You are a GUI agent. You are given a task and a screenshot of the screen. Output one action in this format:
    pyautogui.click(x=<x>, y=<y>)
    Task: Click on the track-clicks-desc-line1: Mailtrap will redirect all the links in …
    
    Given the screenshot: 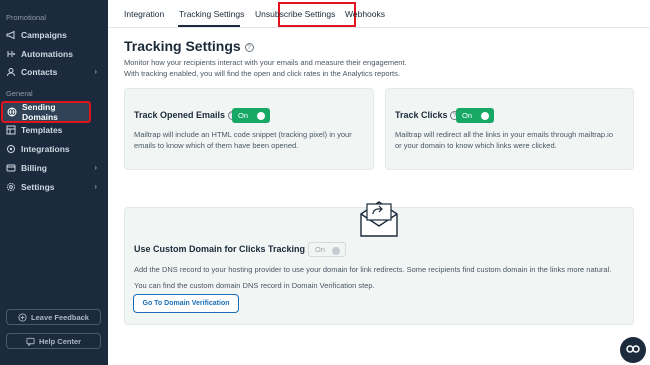 What is the action you would take?
    pyautogui.click(x=504, y=134)
    